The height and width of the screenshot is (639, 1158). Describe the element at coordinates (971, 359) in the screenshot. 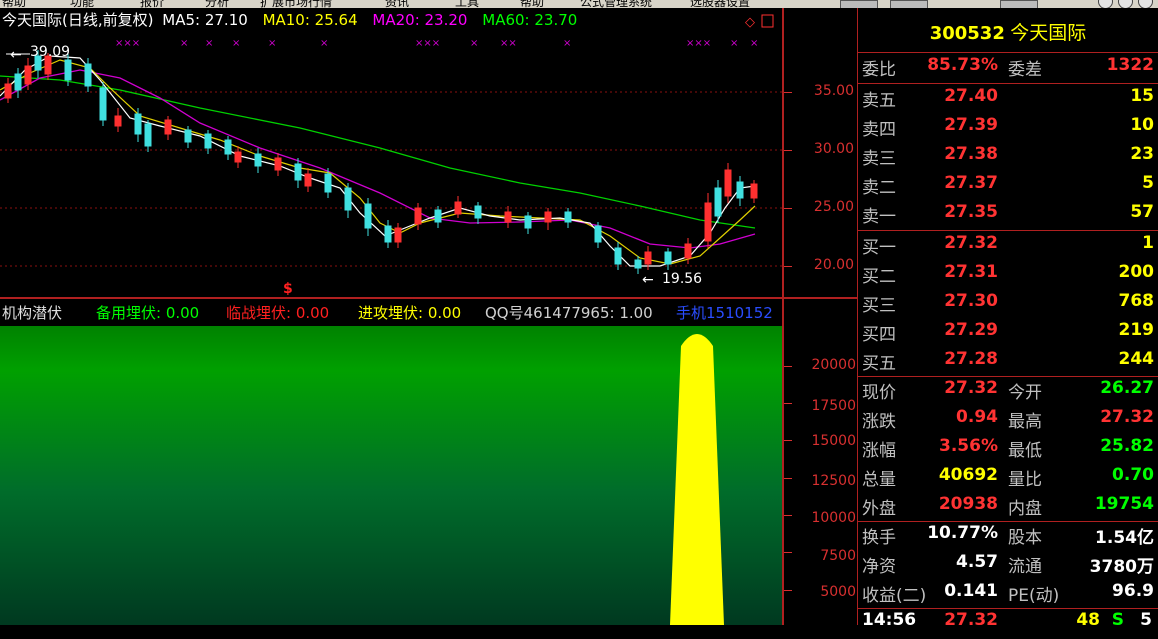

I see `buy-price: 27.28` at that location.